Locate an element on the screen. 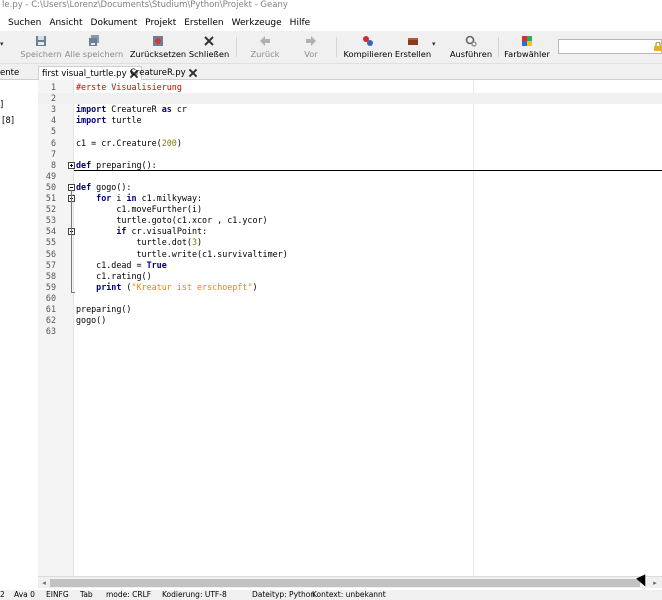 Image resolution: width=662 pixels, height=600 pixels. code-line: 51 for i in c1.milkyway: is located at coordinates (350, 198).